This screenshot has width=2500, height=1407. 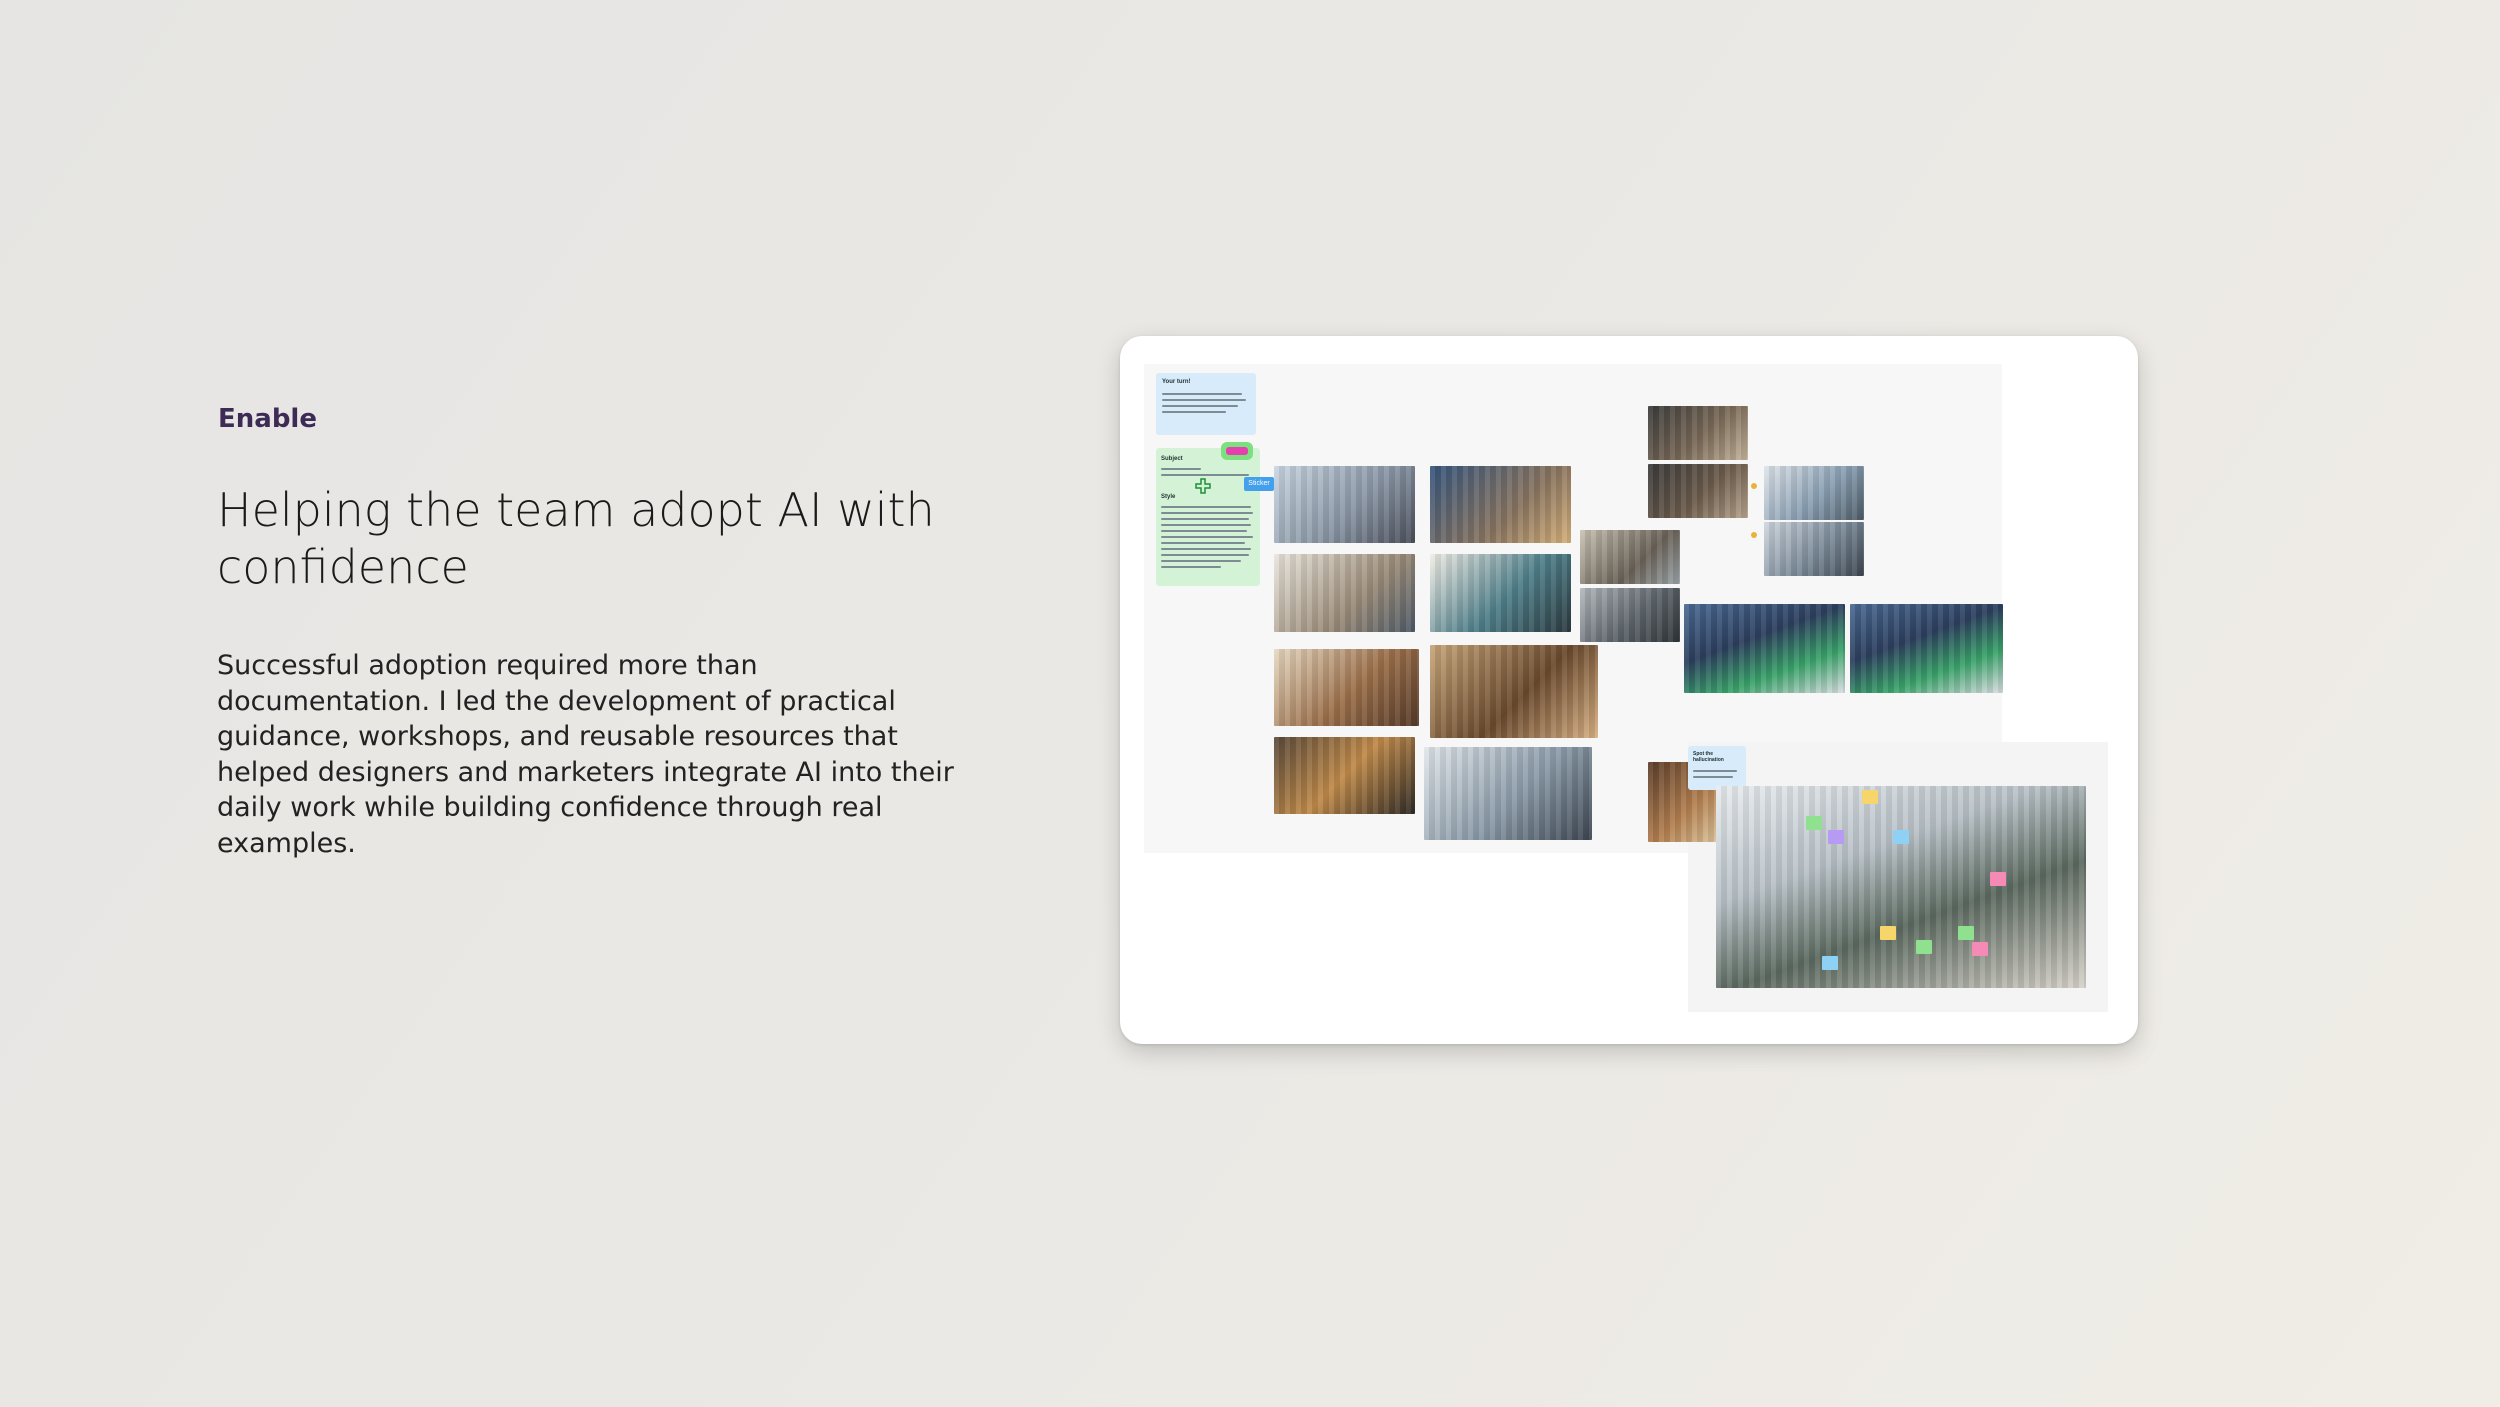 I want to click on plus-icon, so click(x=1203, y=486).